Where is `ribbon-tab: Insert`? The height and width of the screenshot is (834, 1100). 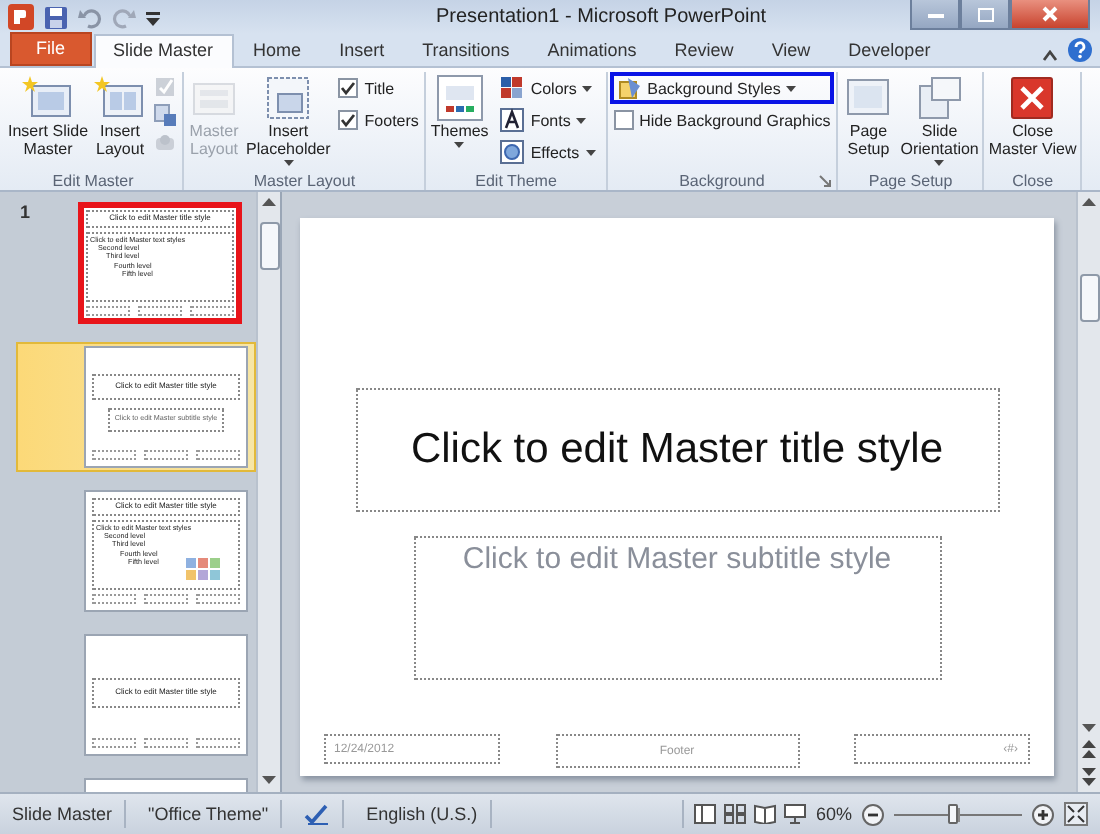
ribbon-tab: Insert is located at coordinates (362, 51).